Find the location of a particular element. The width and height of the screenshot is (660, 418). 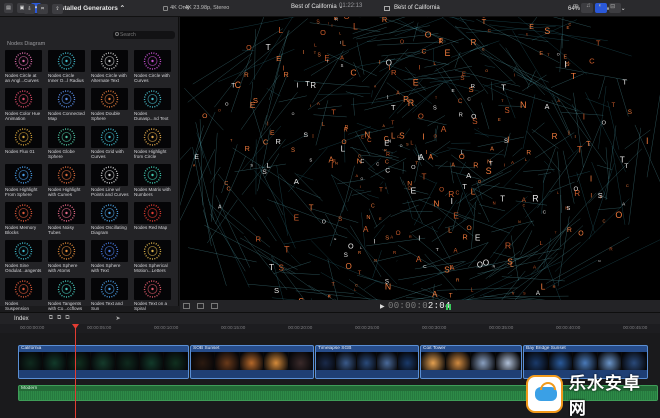

clip-filmstrip is located at coordinates (471, 362).